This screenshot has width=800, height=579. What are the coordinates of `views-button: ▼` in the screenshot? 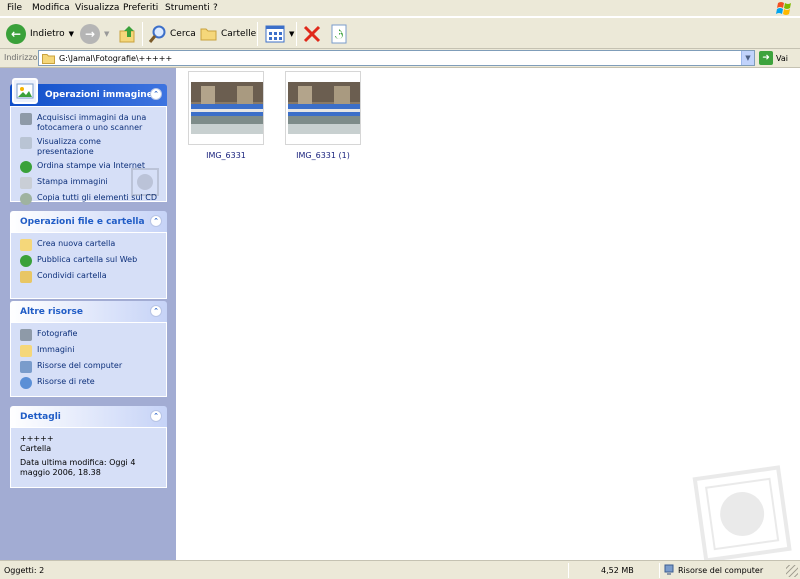 It's located at (279, 34).